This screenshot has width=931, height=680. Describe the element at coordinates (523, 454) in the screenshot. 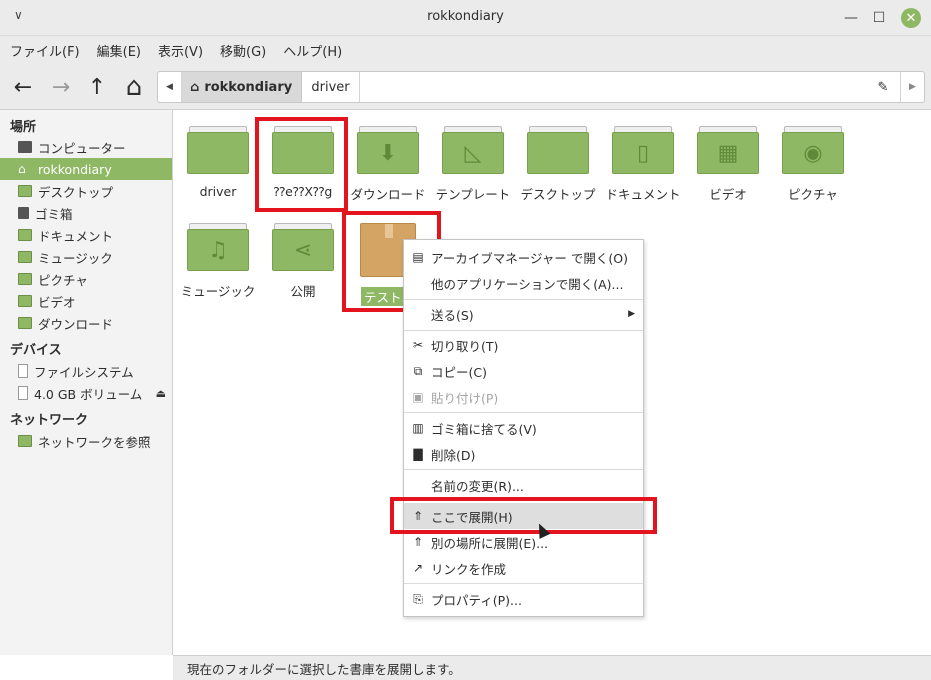

I see `menu-item-delete: ▇ 削除(D)` at that location.